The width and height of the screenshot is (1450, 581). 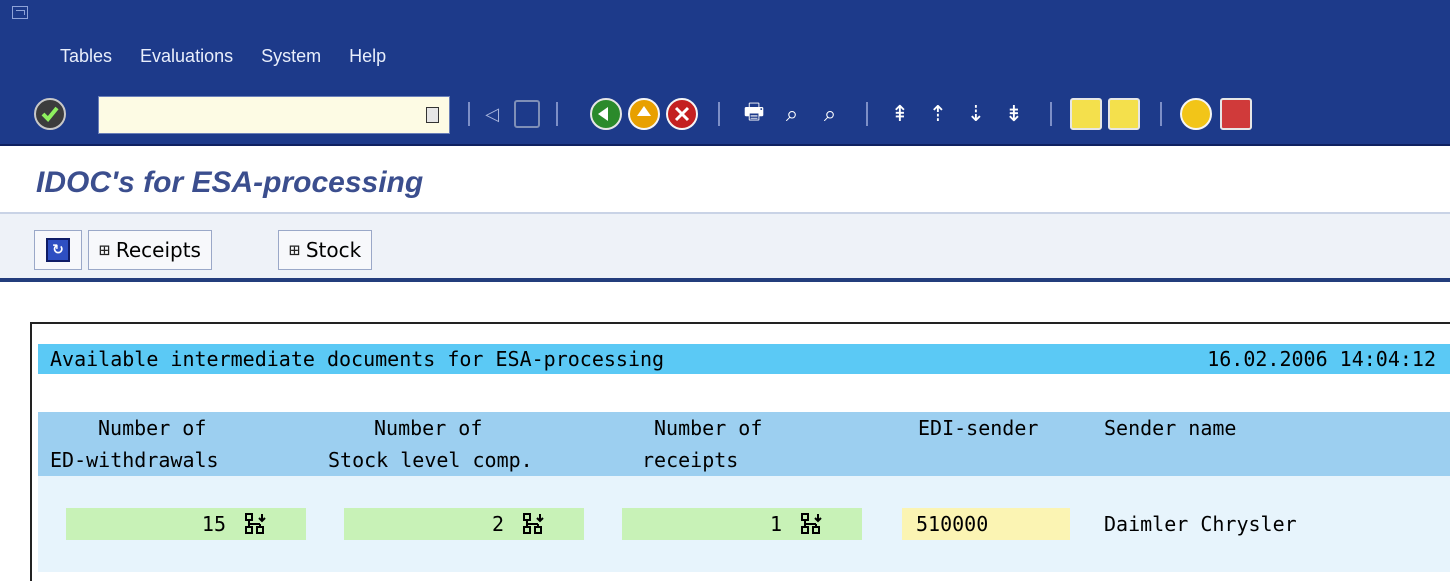 What do you see at coordinates (50, 114) in the screenshot?
I see `enter-icon` at bounding box center [50, 114].